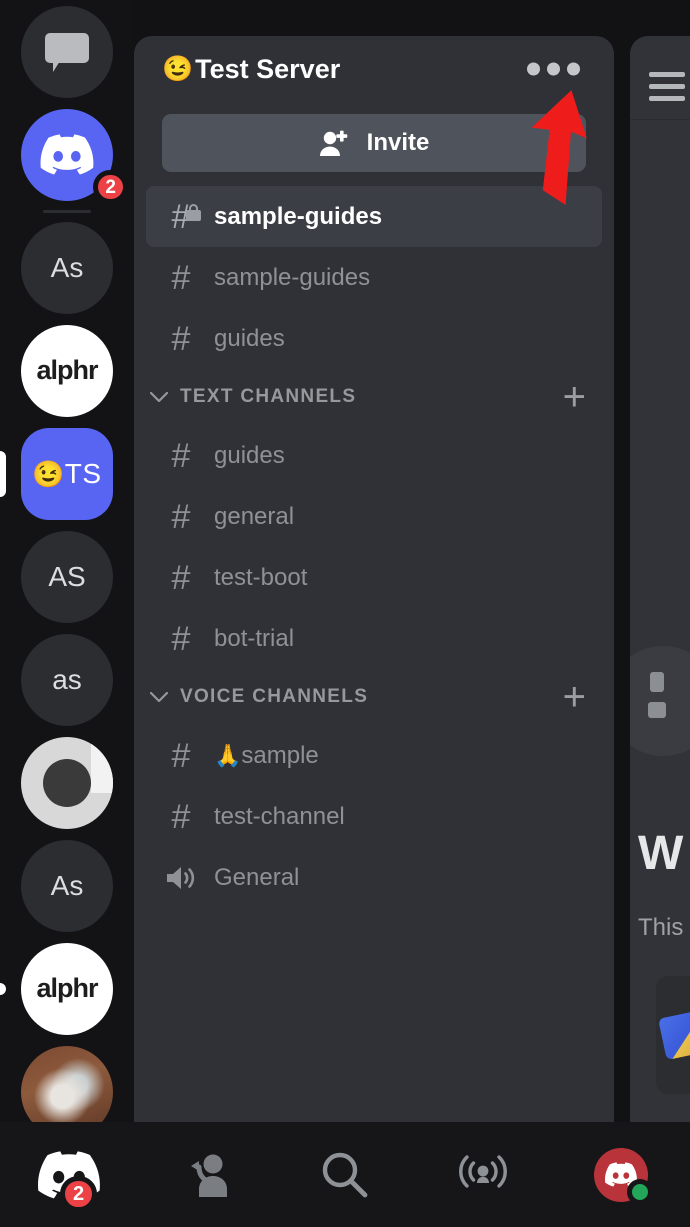 The height and width of the screenshot is (1227, 690). Describe the element at coordinates (67, 1083) in the screenshot. I see `server-avatar-photo` at that location.